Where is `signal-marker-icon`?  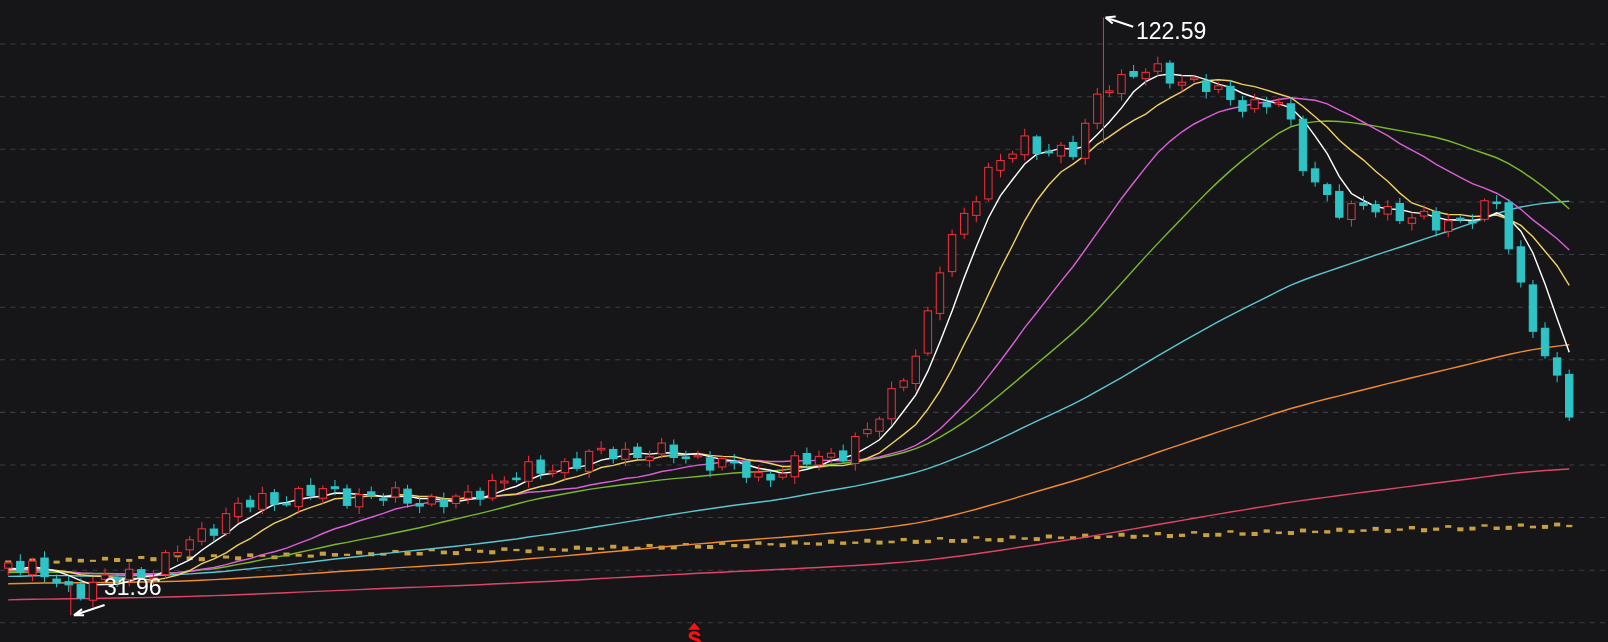
signal-marker-icon is located at coordinates (694, 632).